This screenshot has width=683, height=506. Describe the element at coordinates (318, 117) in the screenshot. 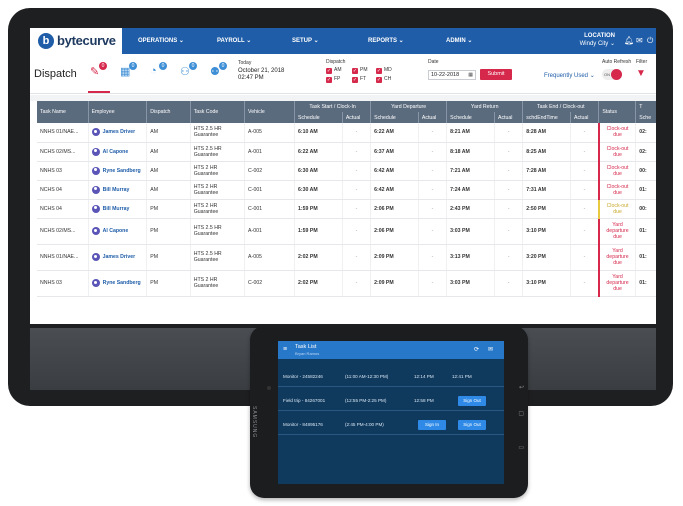

I see `col-start-schedule: Schedule` at that location.